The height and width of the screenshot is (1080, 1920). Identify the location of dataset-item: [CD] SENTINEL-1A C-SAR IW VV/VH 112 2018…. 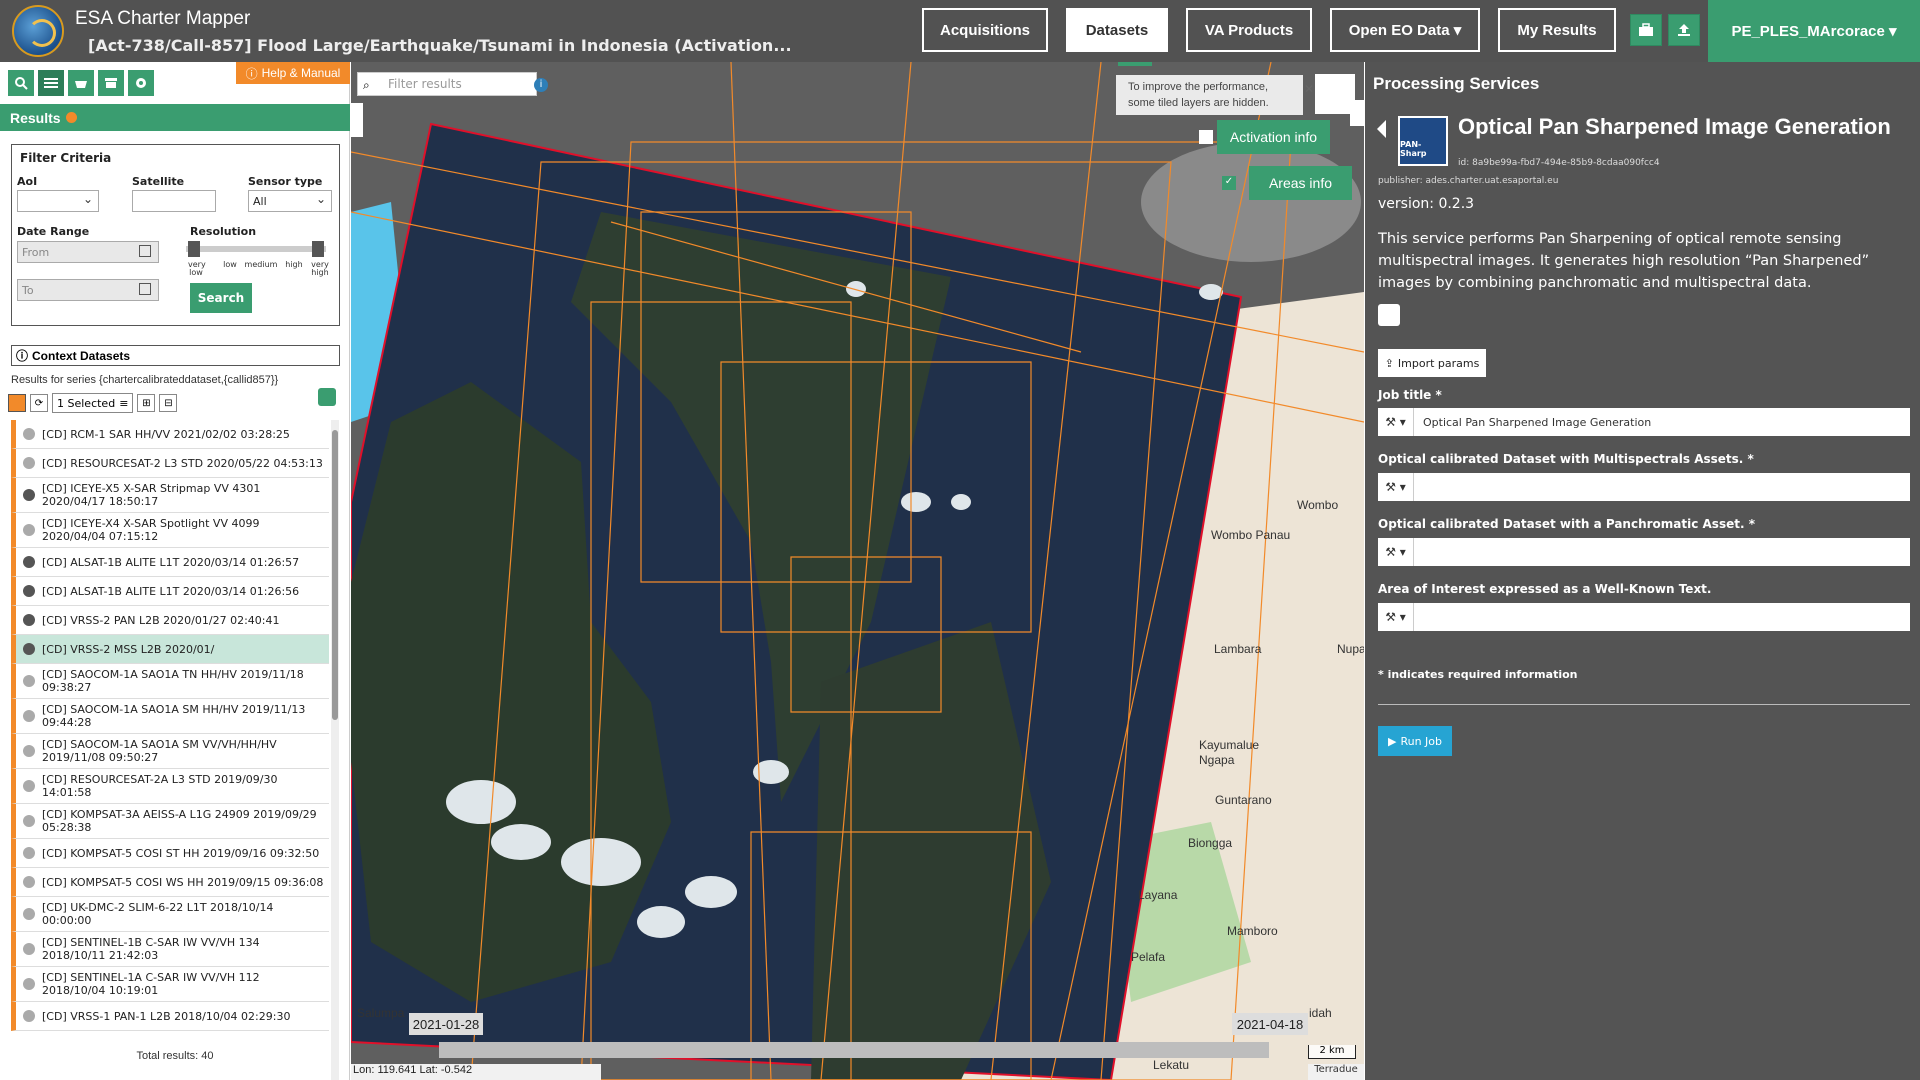
(170, 984).